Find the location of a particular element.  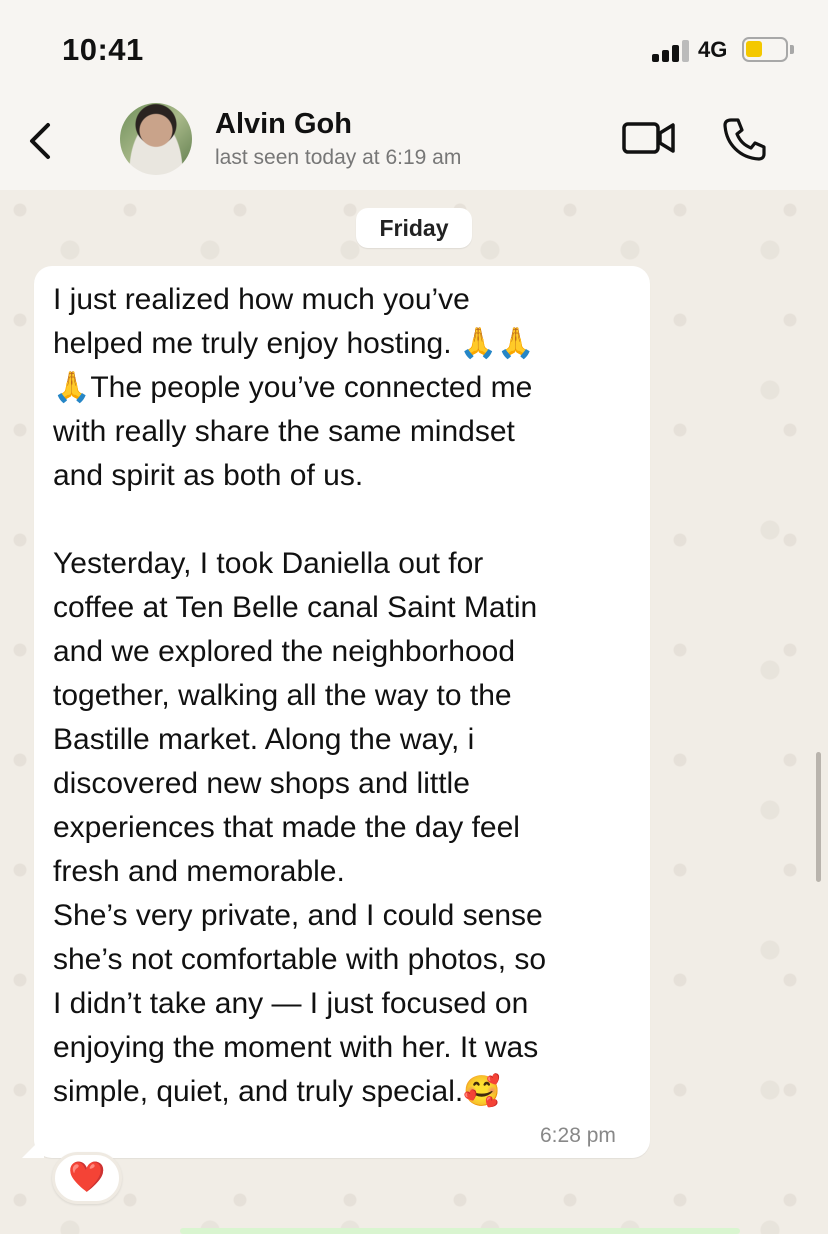

chevron-left-icon is located at coordinates (42, 141).